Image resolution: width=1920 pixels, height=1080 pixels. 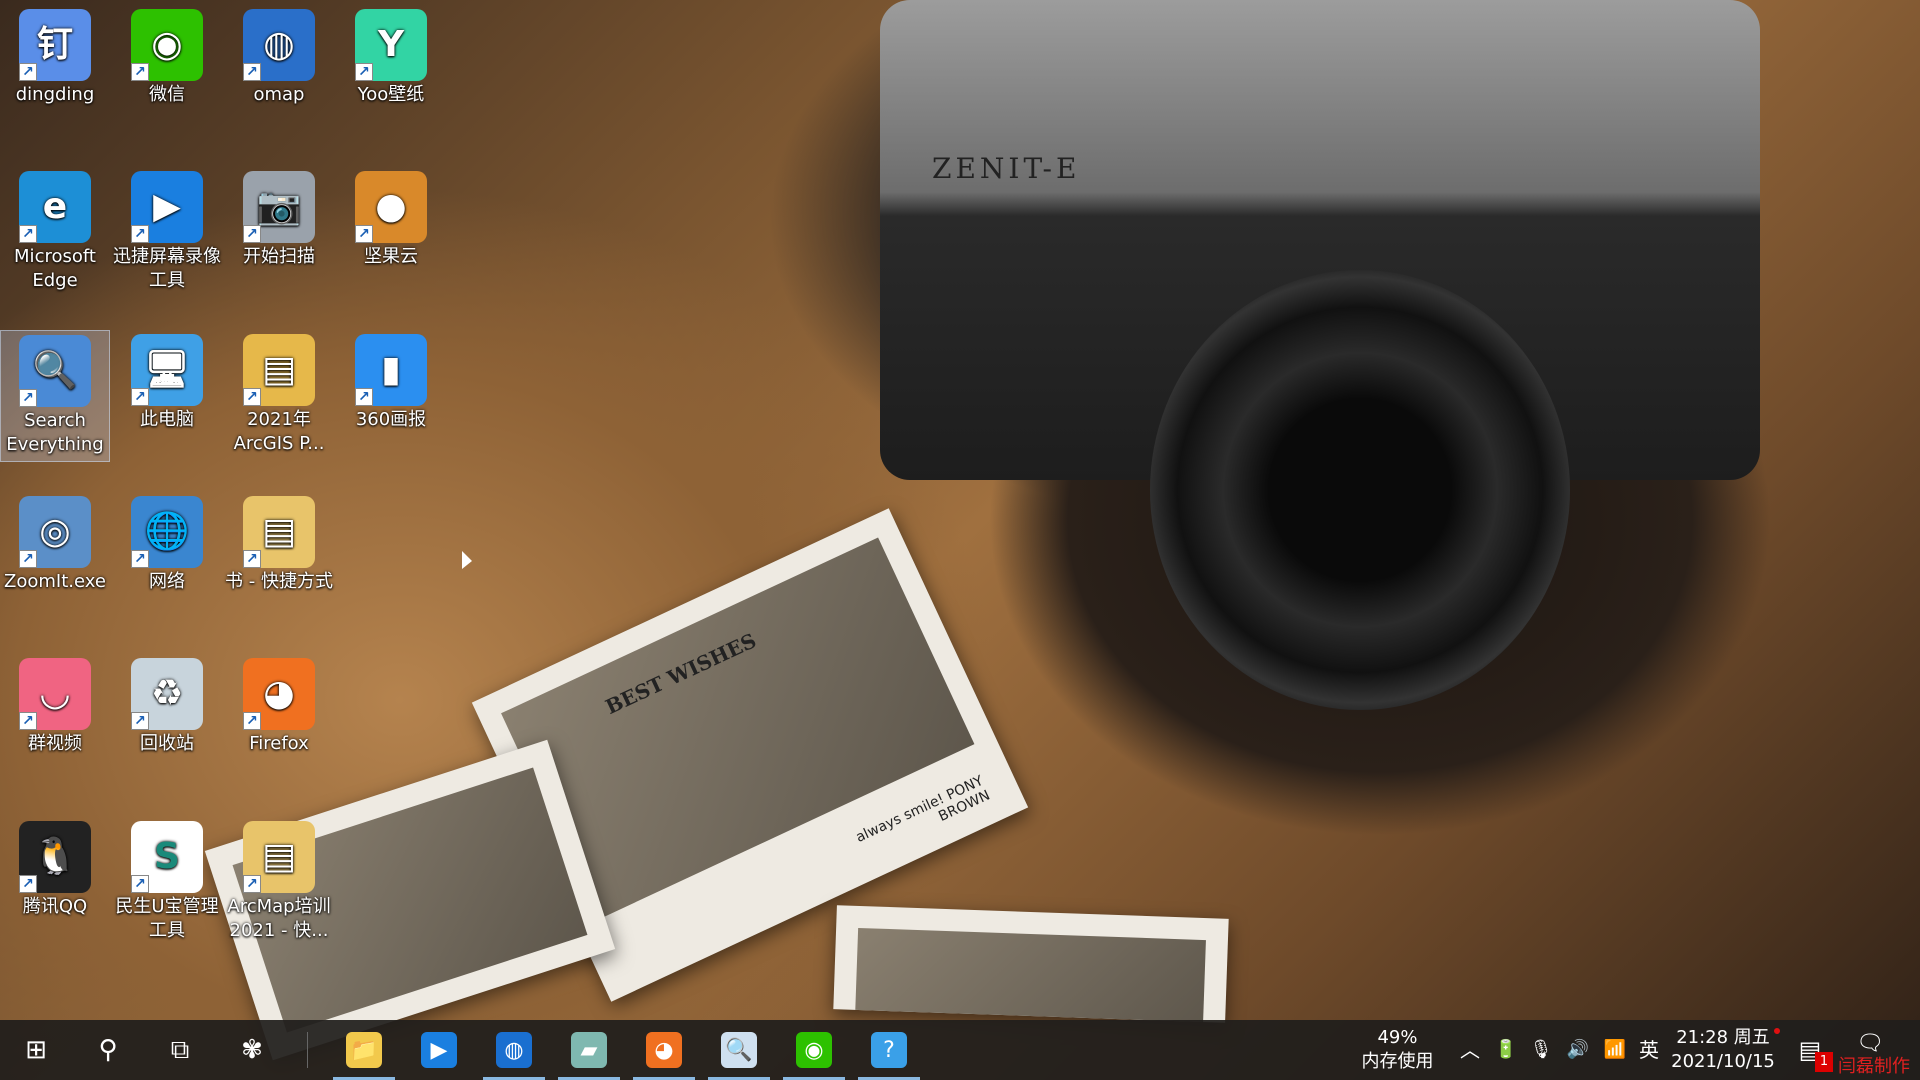 I want to click on battery-icon: 🔋, so click(x=1506, y=1050).